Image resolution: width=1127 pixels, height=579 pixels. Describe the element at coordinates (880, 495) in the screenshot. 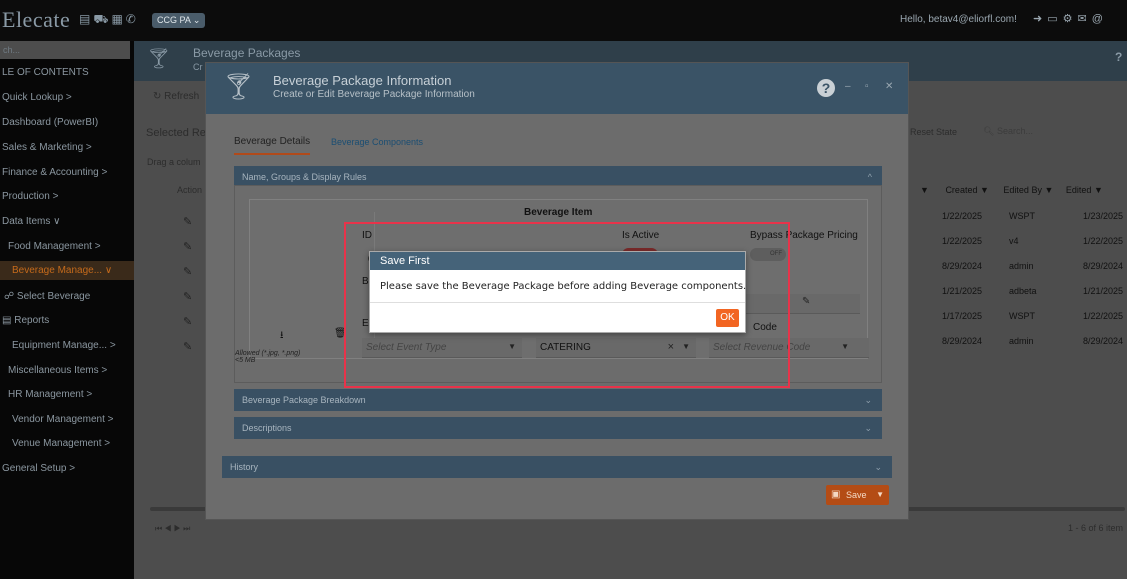

I see `caret-down-icon: ▼` at that location.